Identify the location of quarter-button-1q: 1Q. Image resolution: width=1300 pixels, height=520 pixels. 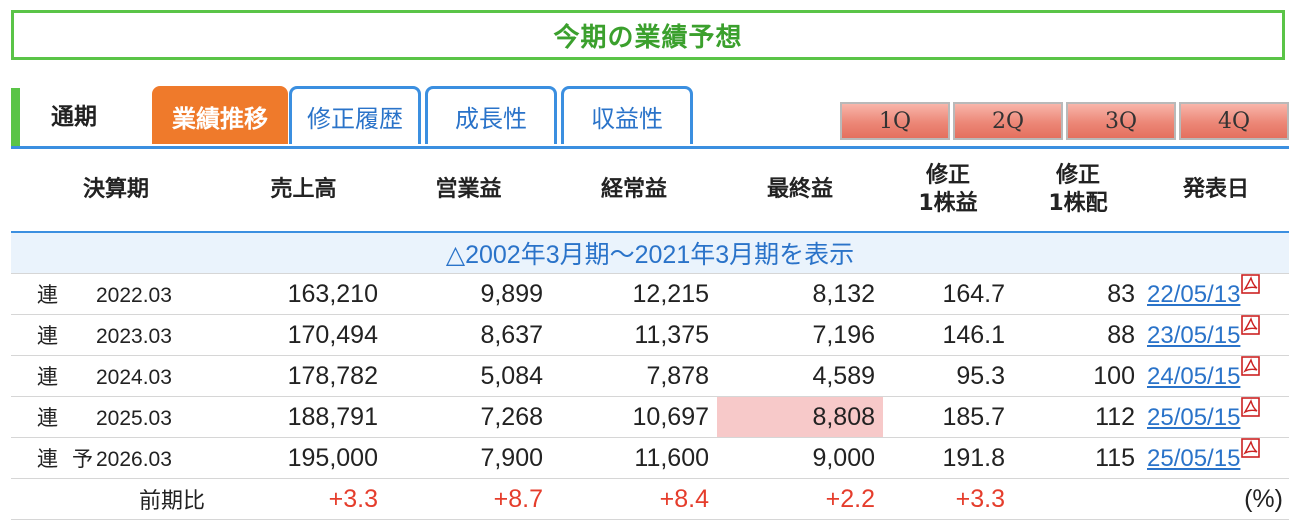
(895, 121).